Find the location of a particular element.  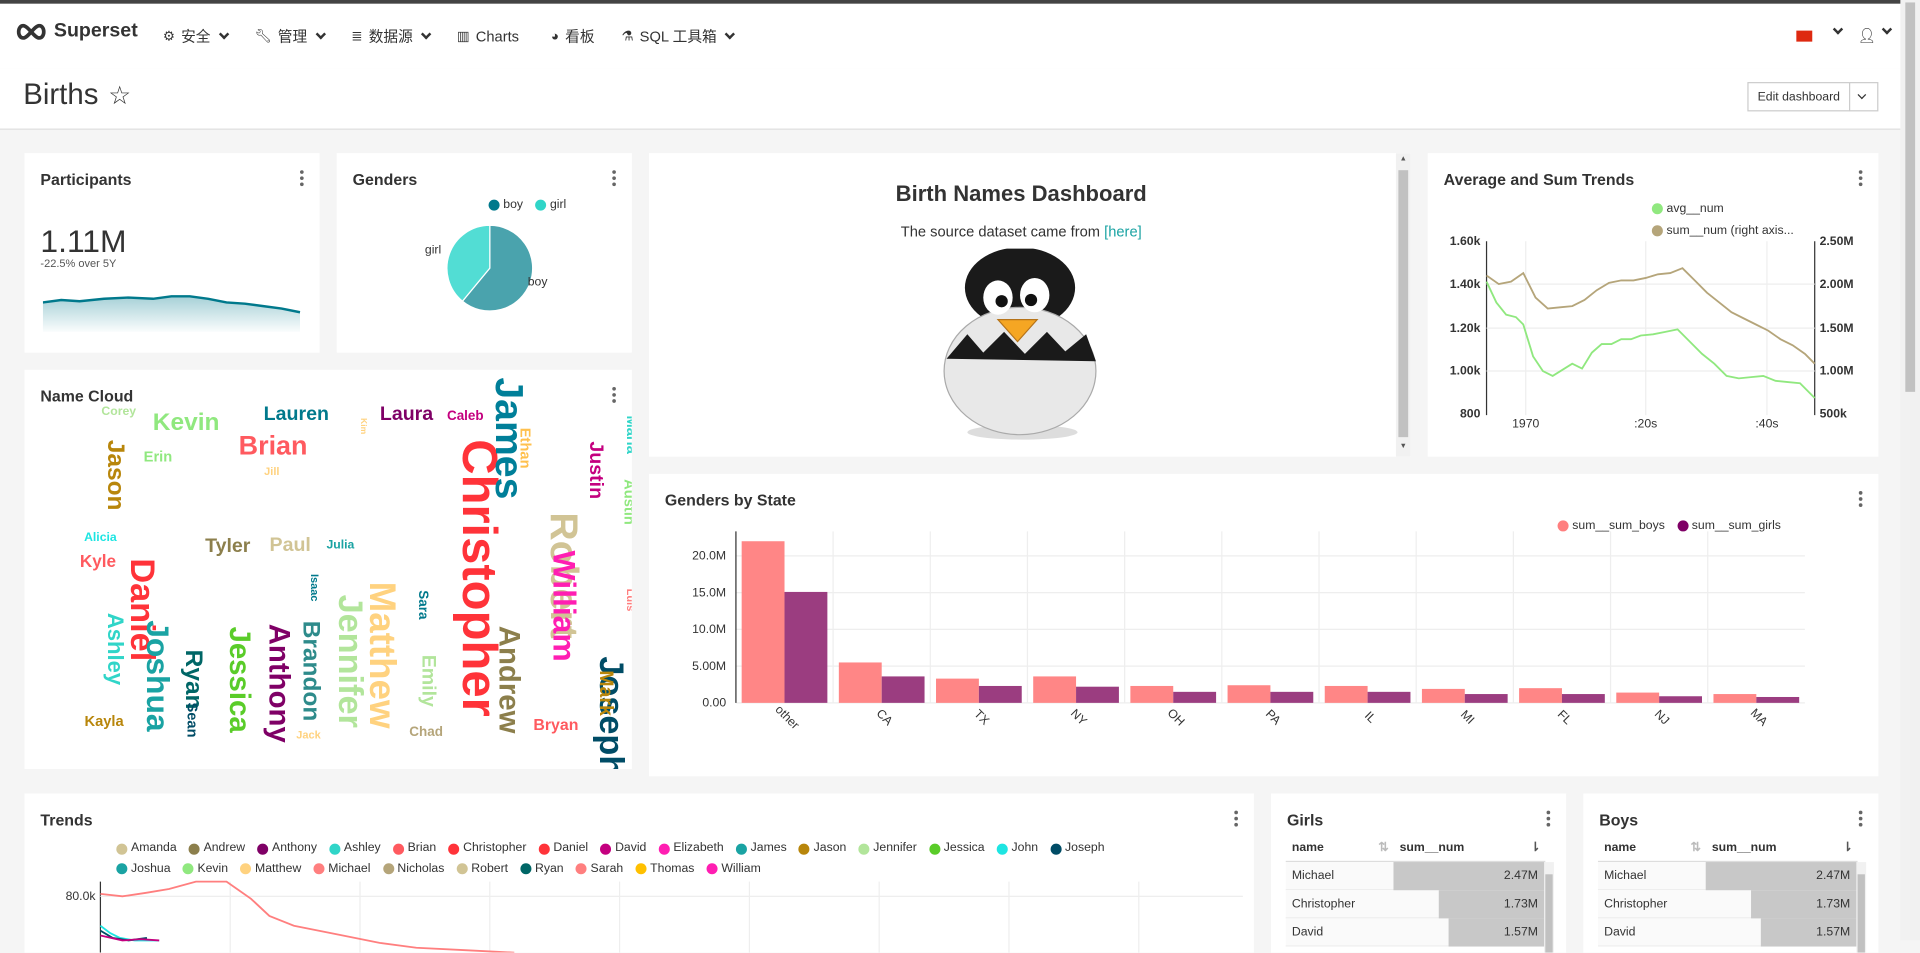

legend-item: Sarah is located at coordinates (599, 869).